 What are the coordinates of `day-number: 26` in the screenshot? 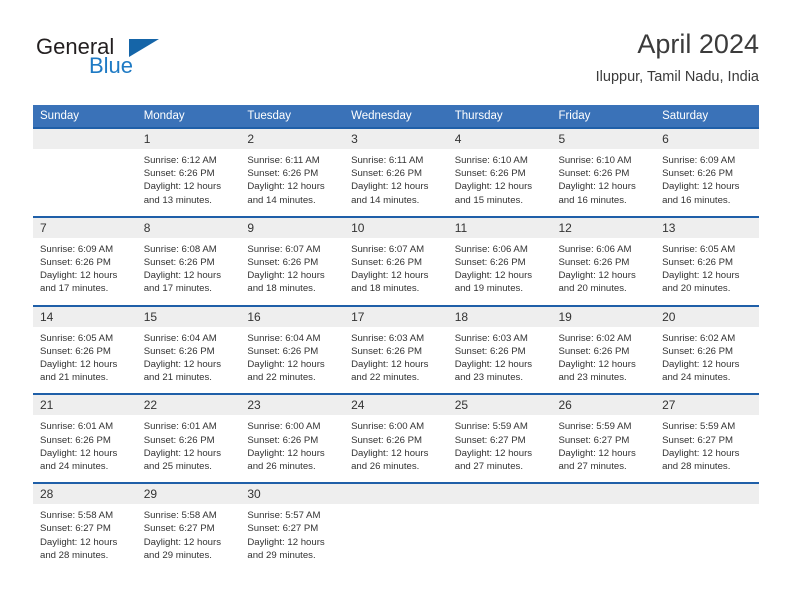 It's located at (603, 405).